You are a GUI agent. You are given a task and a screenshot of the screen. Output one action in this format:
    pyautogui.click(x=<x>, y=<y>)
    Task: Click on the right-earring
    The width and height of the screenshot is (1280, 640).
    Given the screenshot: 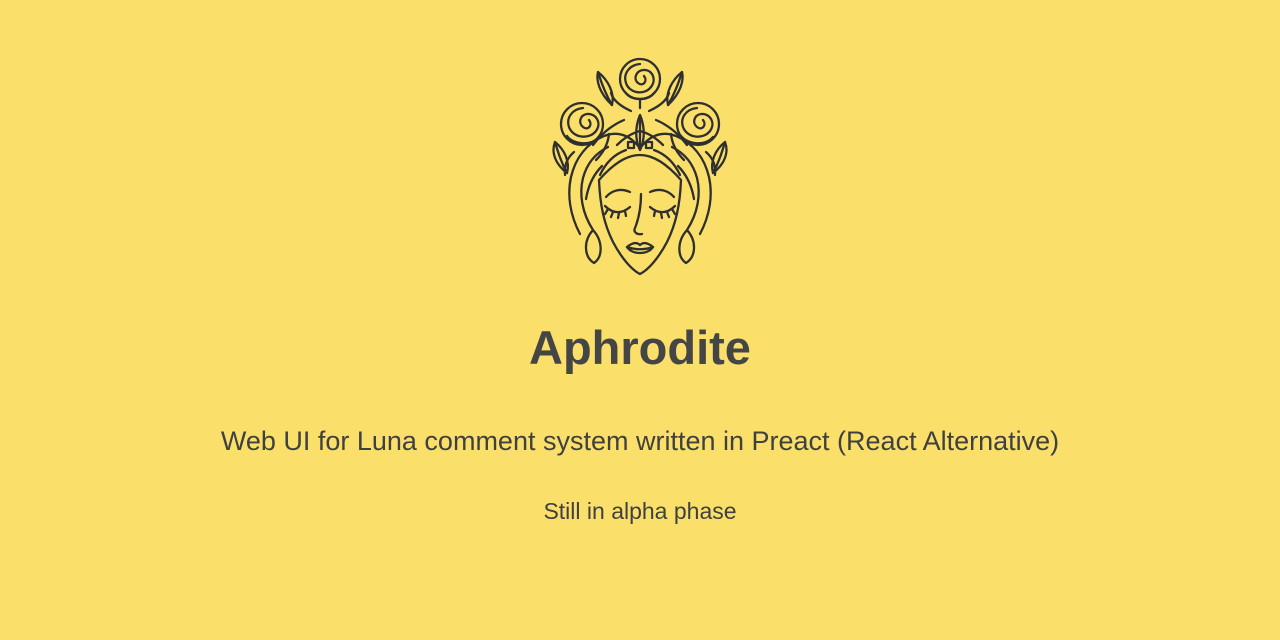 What is the action you would take?
    pyautogui.click(x=687, y=246)
    